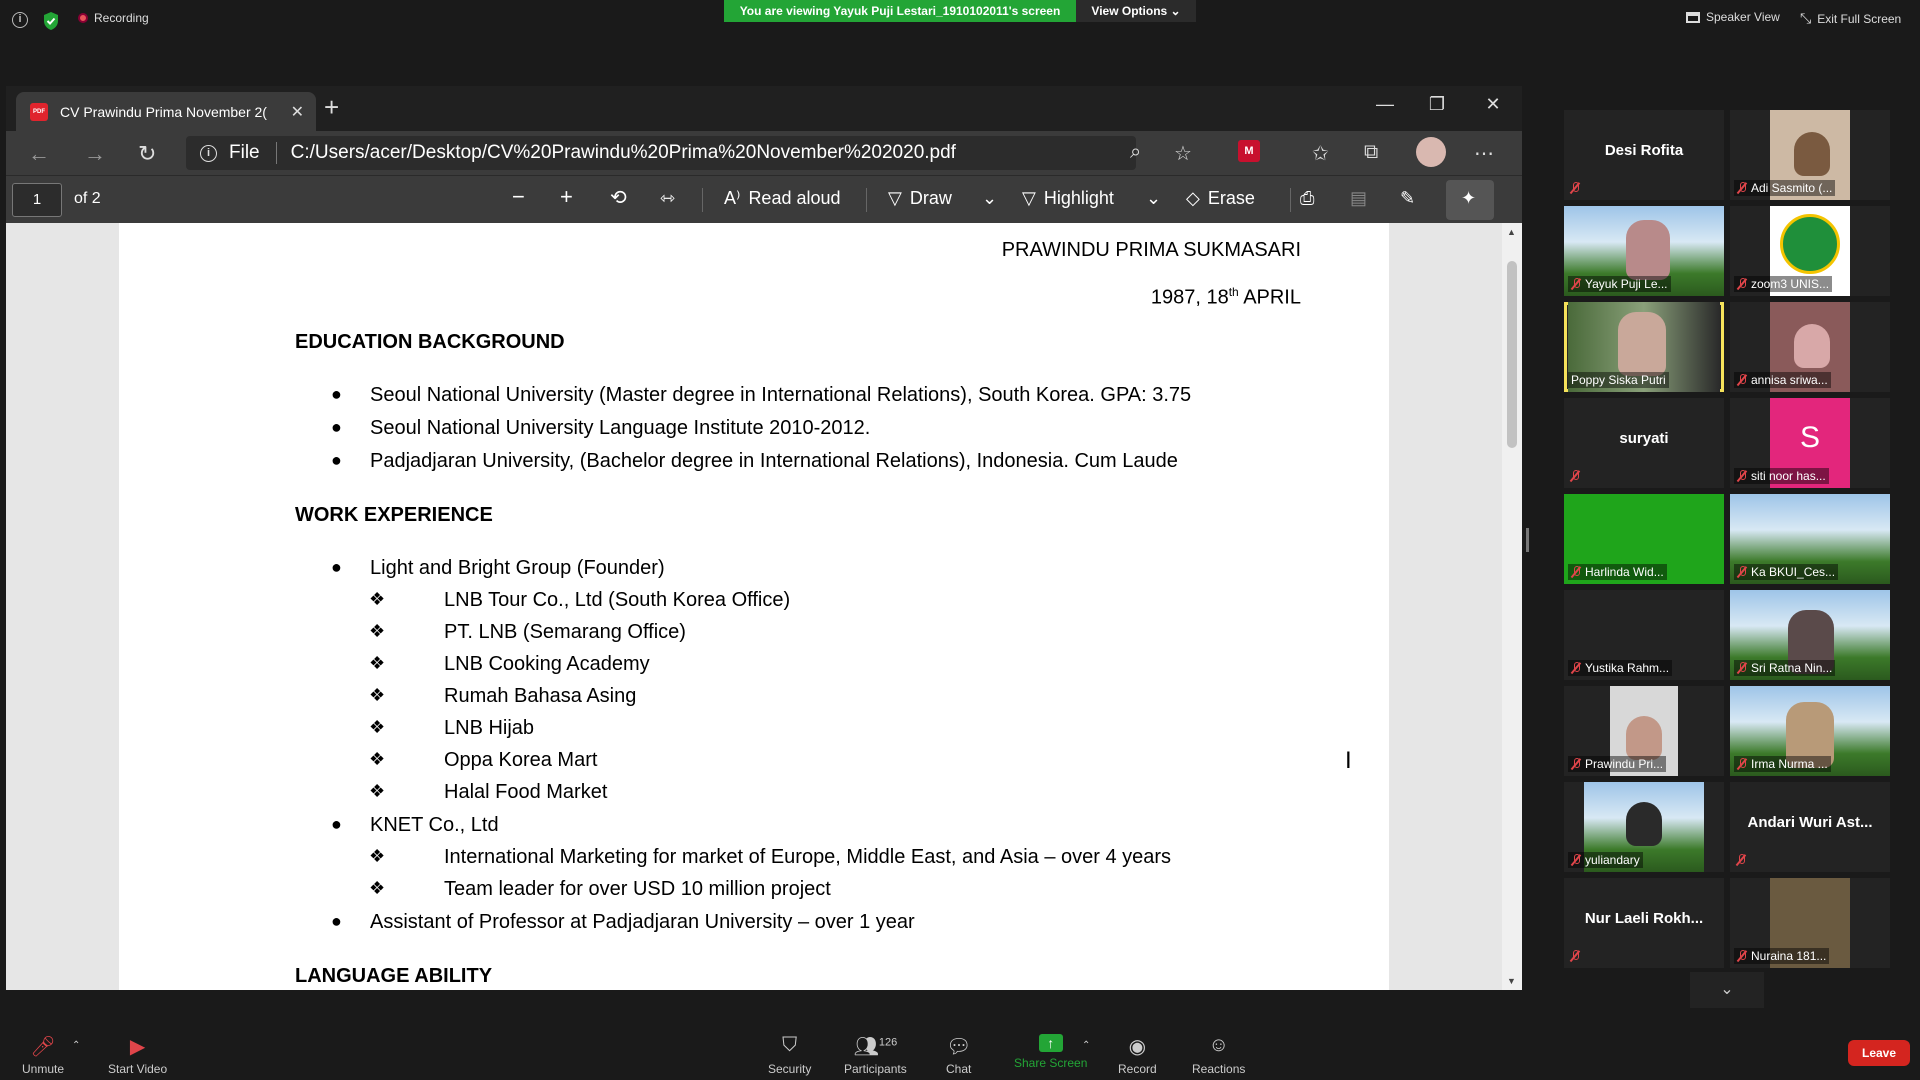  I want to click on share-screen-button: ↑ Share Screen, so click(1050, 1052).